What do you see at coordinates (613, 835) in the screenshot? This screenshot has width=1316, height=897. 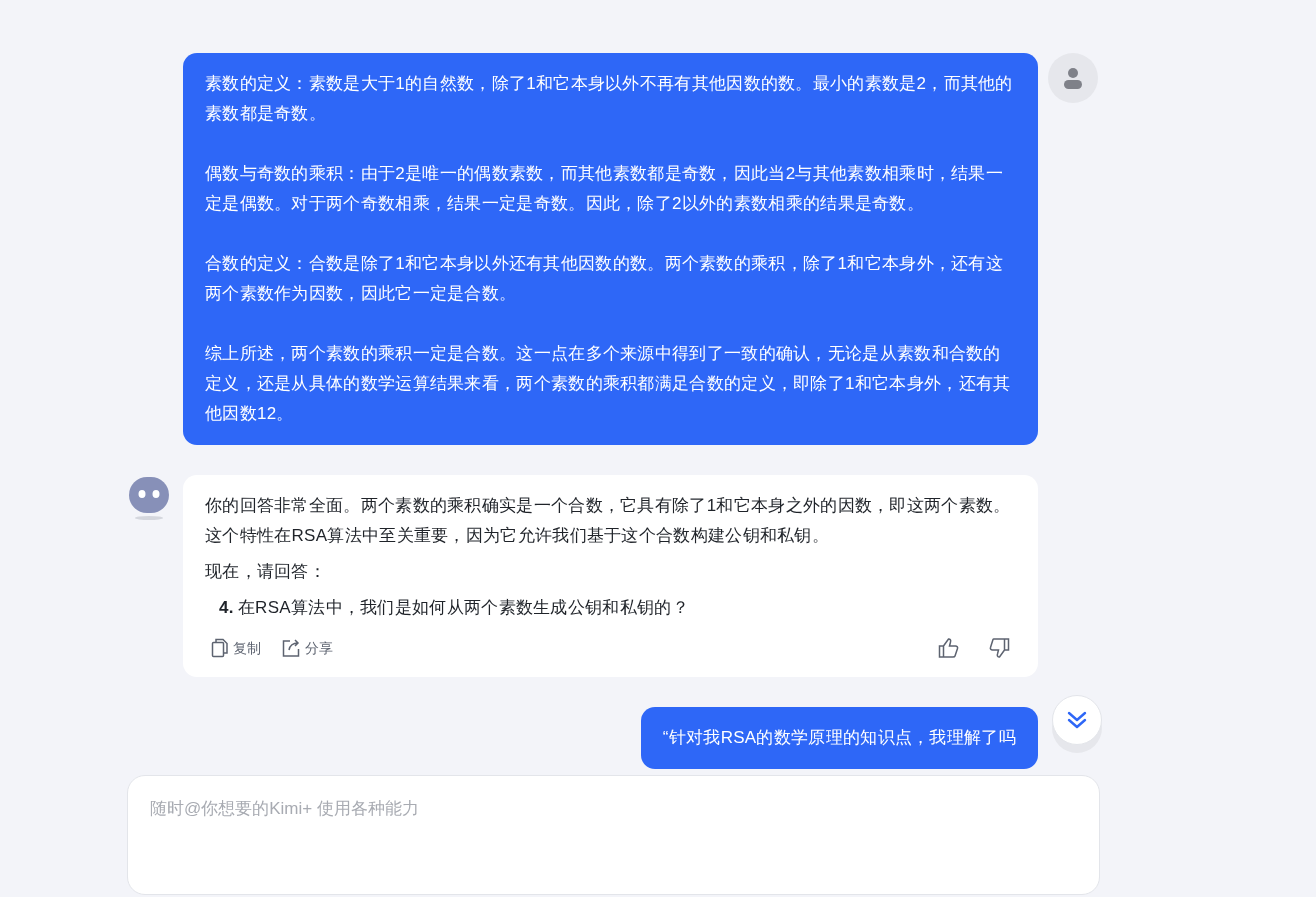 I see `message-composer: 随时@你想要的Kimi+ 使用各种能力` at bounding box center [613, 835].